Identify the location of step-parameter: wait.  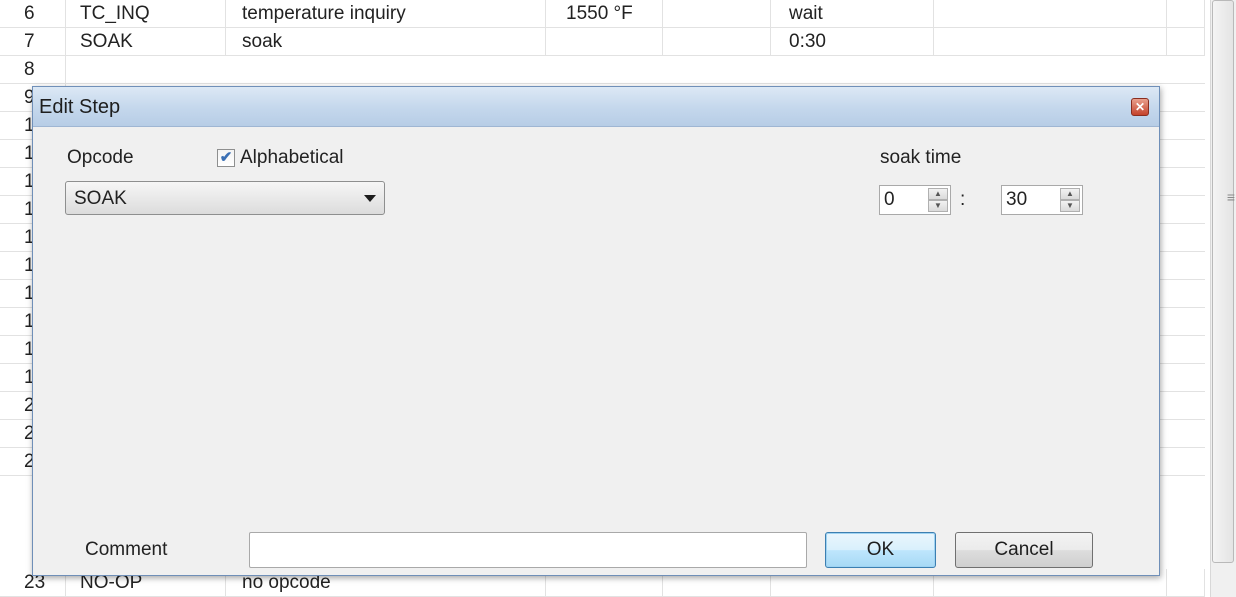
(852, 14).